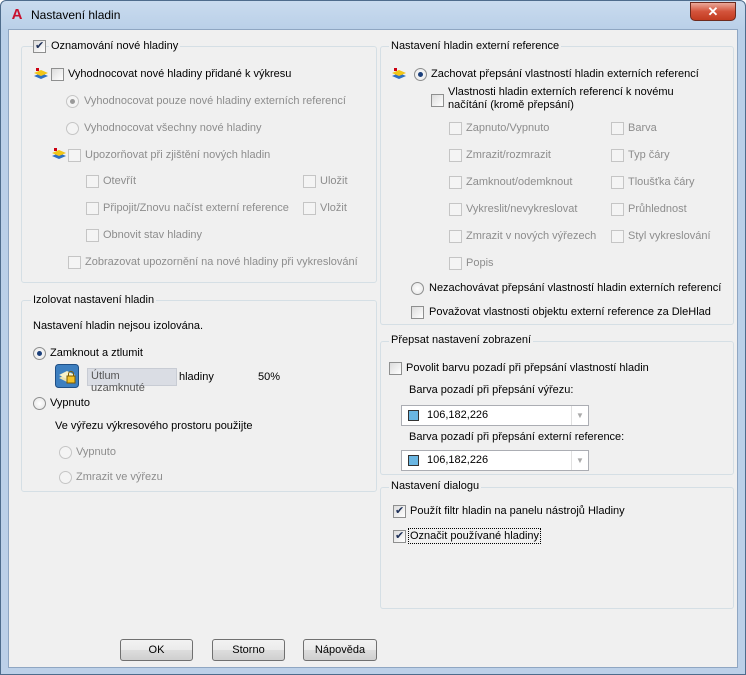 This screenshot has height=675, width=746. Describe the element at coordinates (455, 263) in the screenshot. I see `description-checkbox` at that location.